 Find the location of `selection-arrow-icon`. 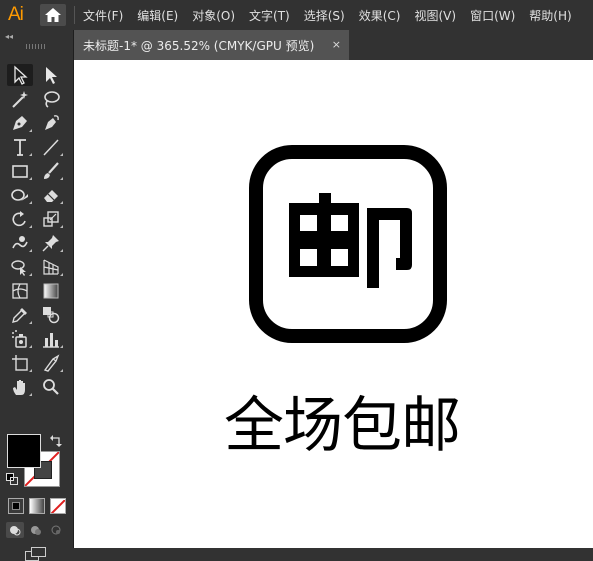

selection-arrow-icon is located at coordinates (21, 75).